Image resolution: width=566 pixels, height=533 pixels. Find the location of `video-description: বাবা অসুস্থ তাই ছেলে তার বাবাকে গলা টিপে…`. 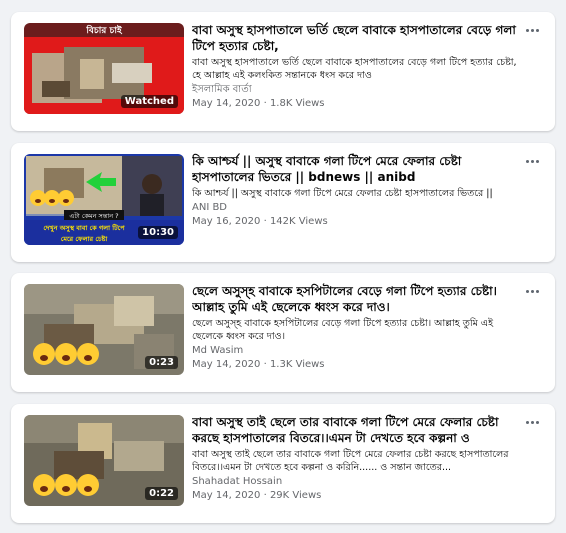

video-description: বাবা অসুস্থ তাই ছেলে তার বাবাকে গলা টিপে… is located at coordinates (350, 461).